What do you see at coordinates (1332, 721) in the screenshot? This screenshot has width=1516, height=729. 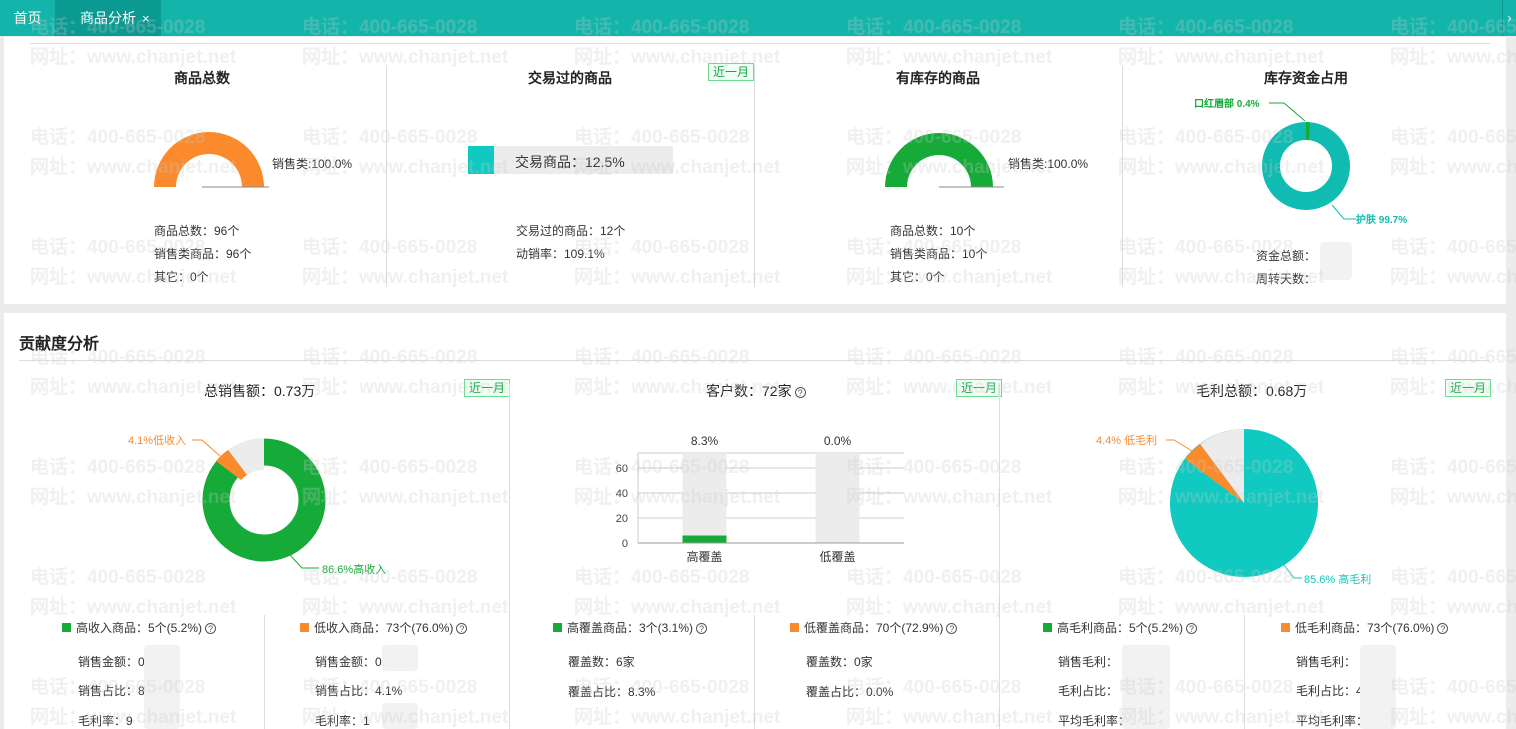 I see `stat-line: 平均毛利率：` at bounding box center [1332, 721].